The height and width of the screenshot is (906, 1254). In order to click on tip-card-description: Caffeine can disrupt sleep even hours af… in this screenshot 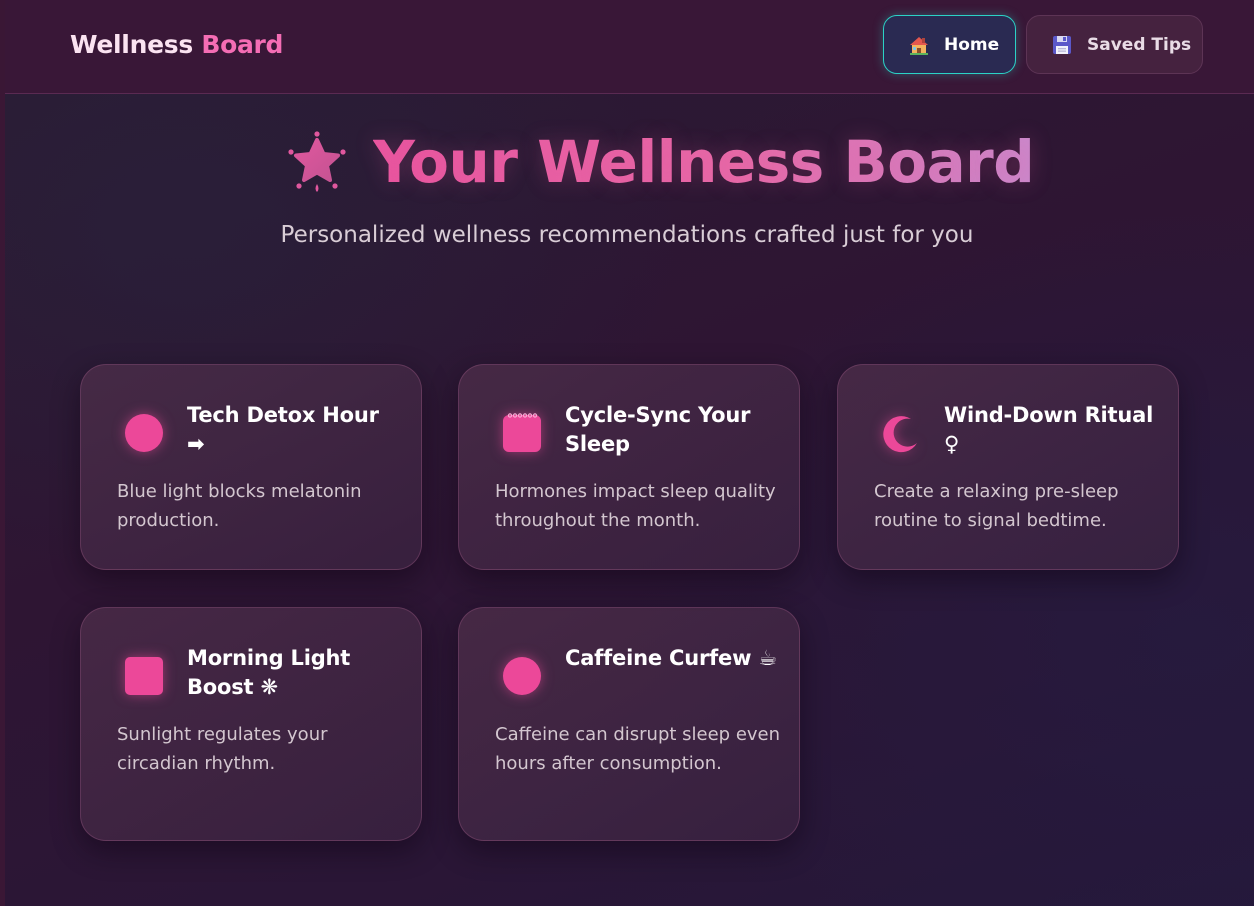, I will do `click(638, 749)`.